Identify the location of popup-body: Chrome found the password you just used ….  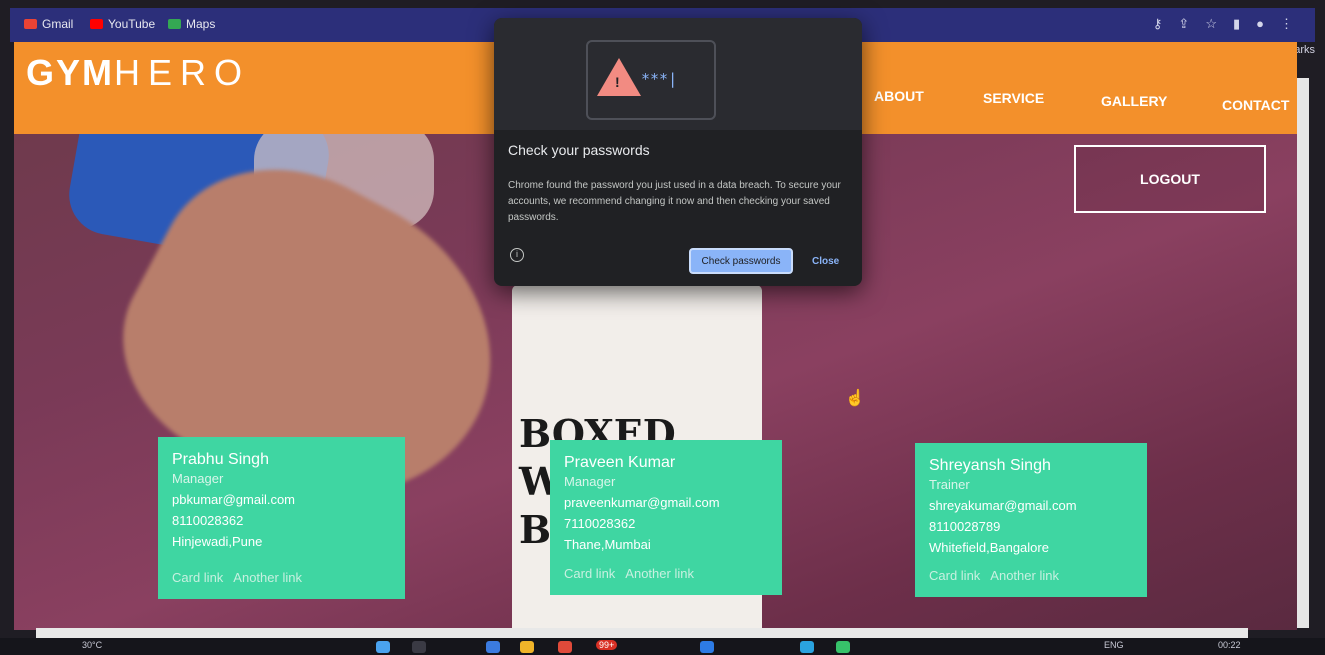
(674, 201).